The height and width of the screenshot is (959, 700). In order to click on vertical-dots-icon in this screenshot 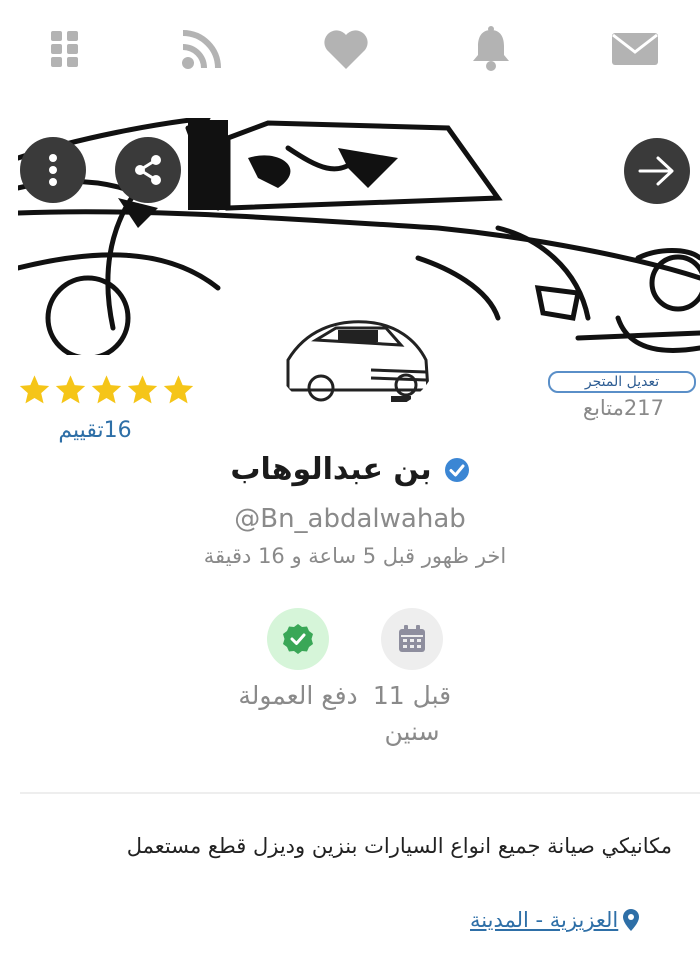, I will do `click(53, 170)`.